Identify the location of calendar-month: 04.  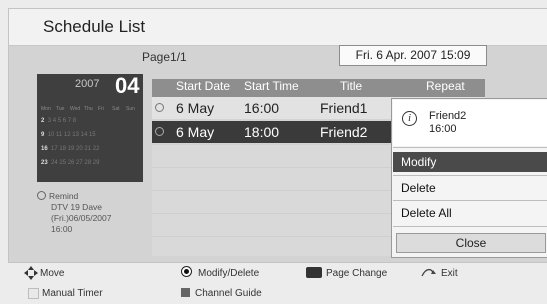
(127, 85).